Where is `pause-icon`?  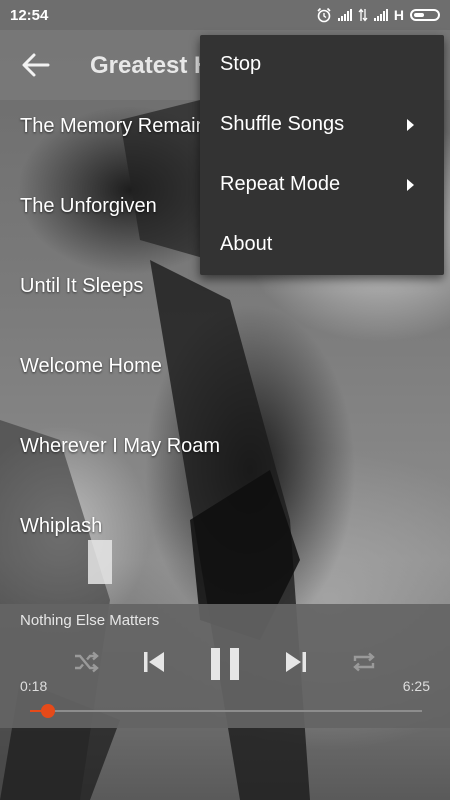 pause-icon is located at coordinates (225, 664).